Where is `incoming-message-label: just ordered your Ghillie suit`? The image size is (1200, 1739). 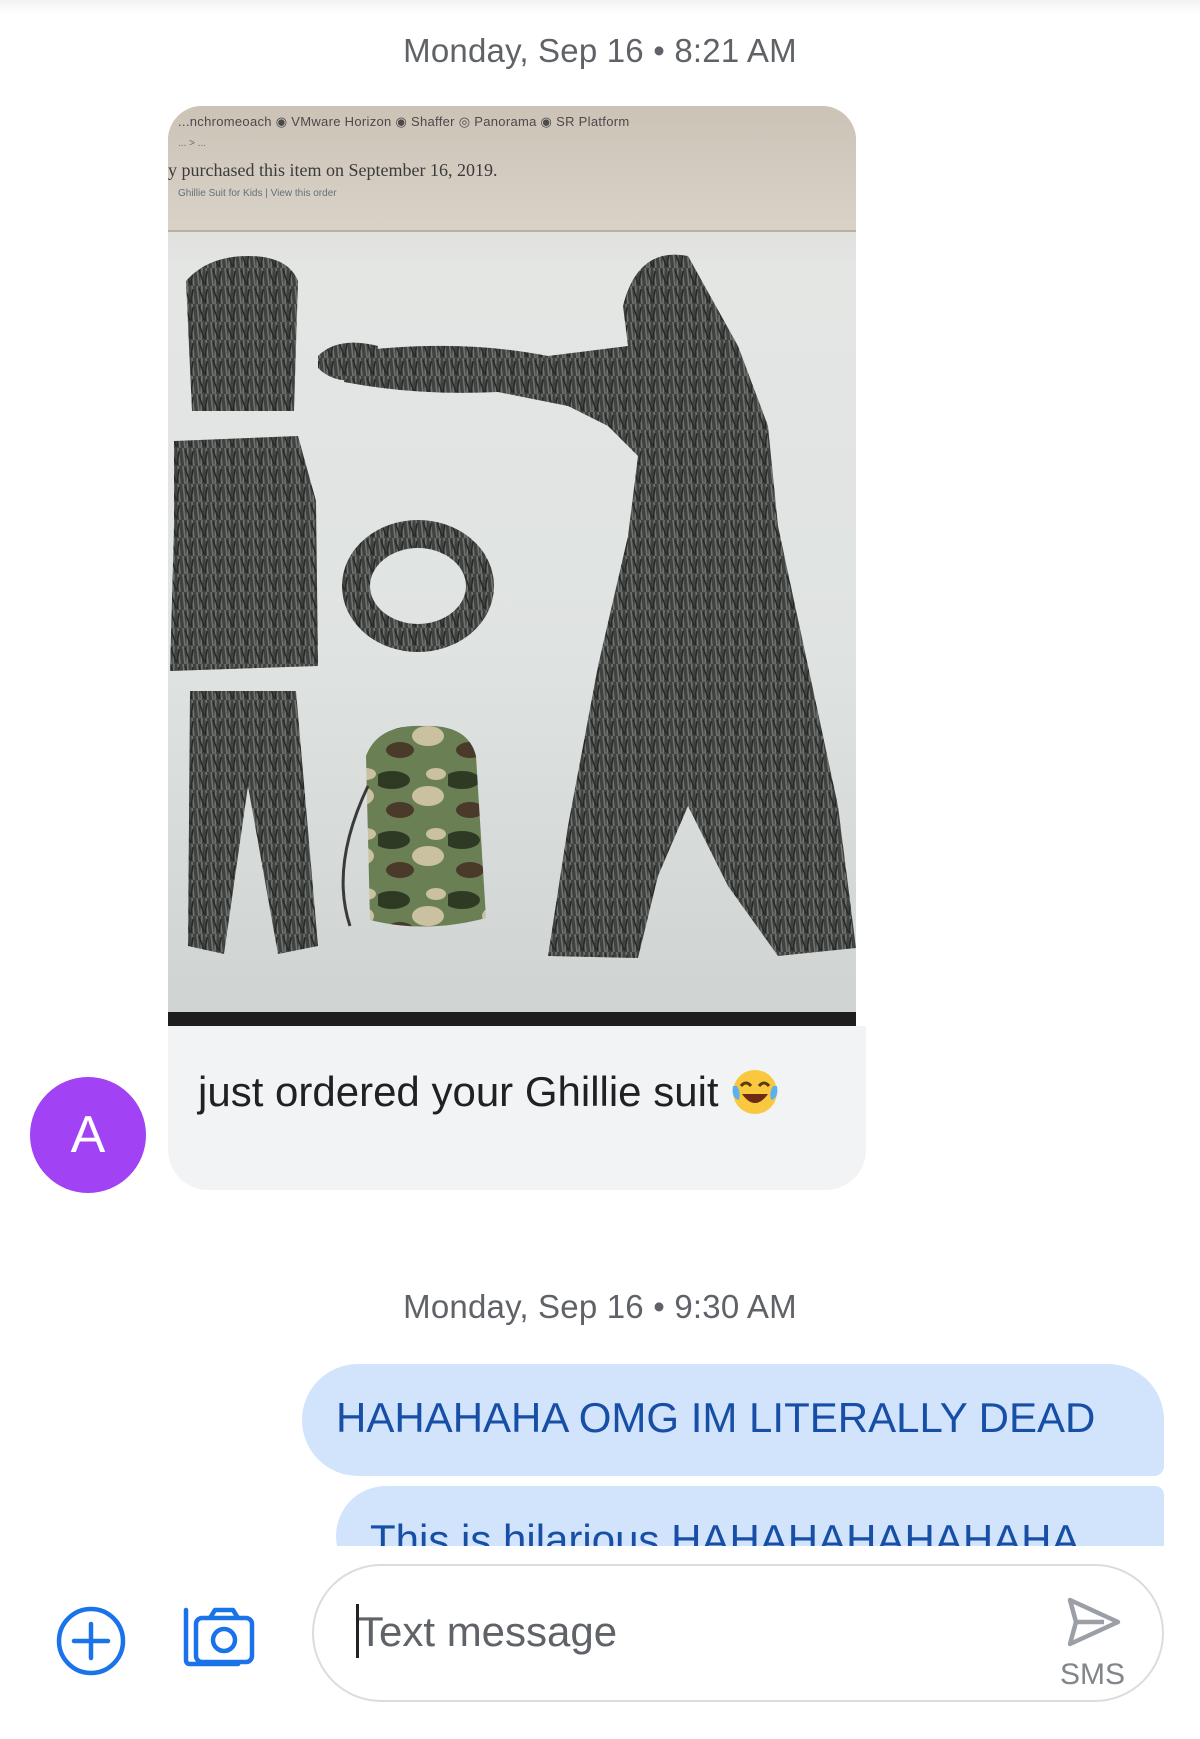
incoming-message-label: just ordered your Ghillie suit is located at coordinates (458, 1091).